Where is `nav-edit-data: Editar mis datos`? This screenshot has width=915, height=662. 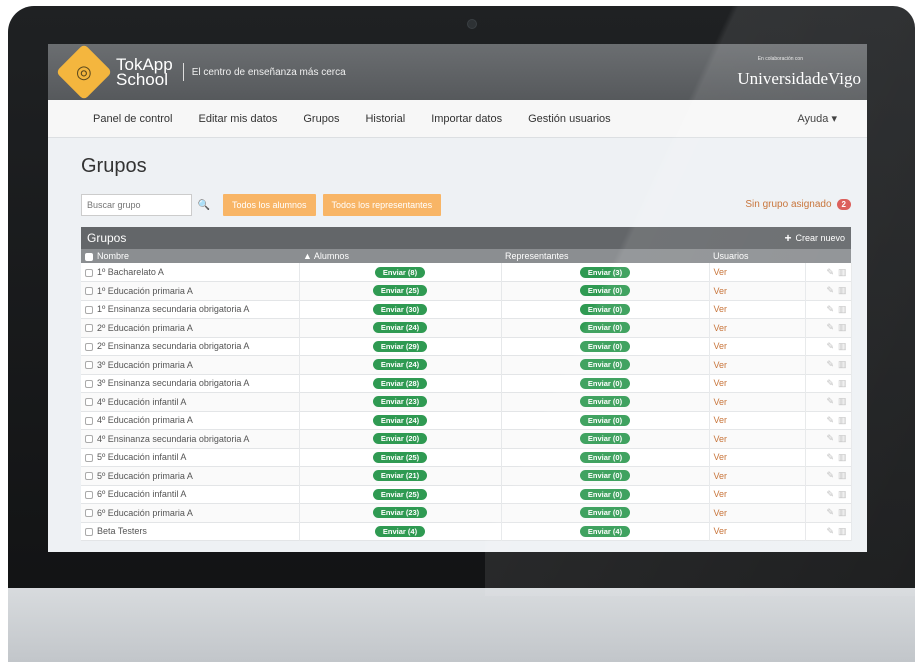
nav-edit-data: Editar mis datos is located at coordinates (238, 119).